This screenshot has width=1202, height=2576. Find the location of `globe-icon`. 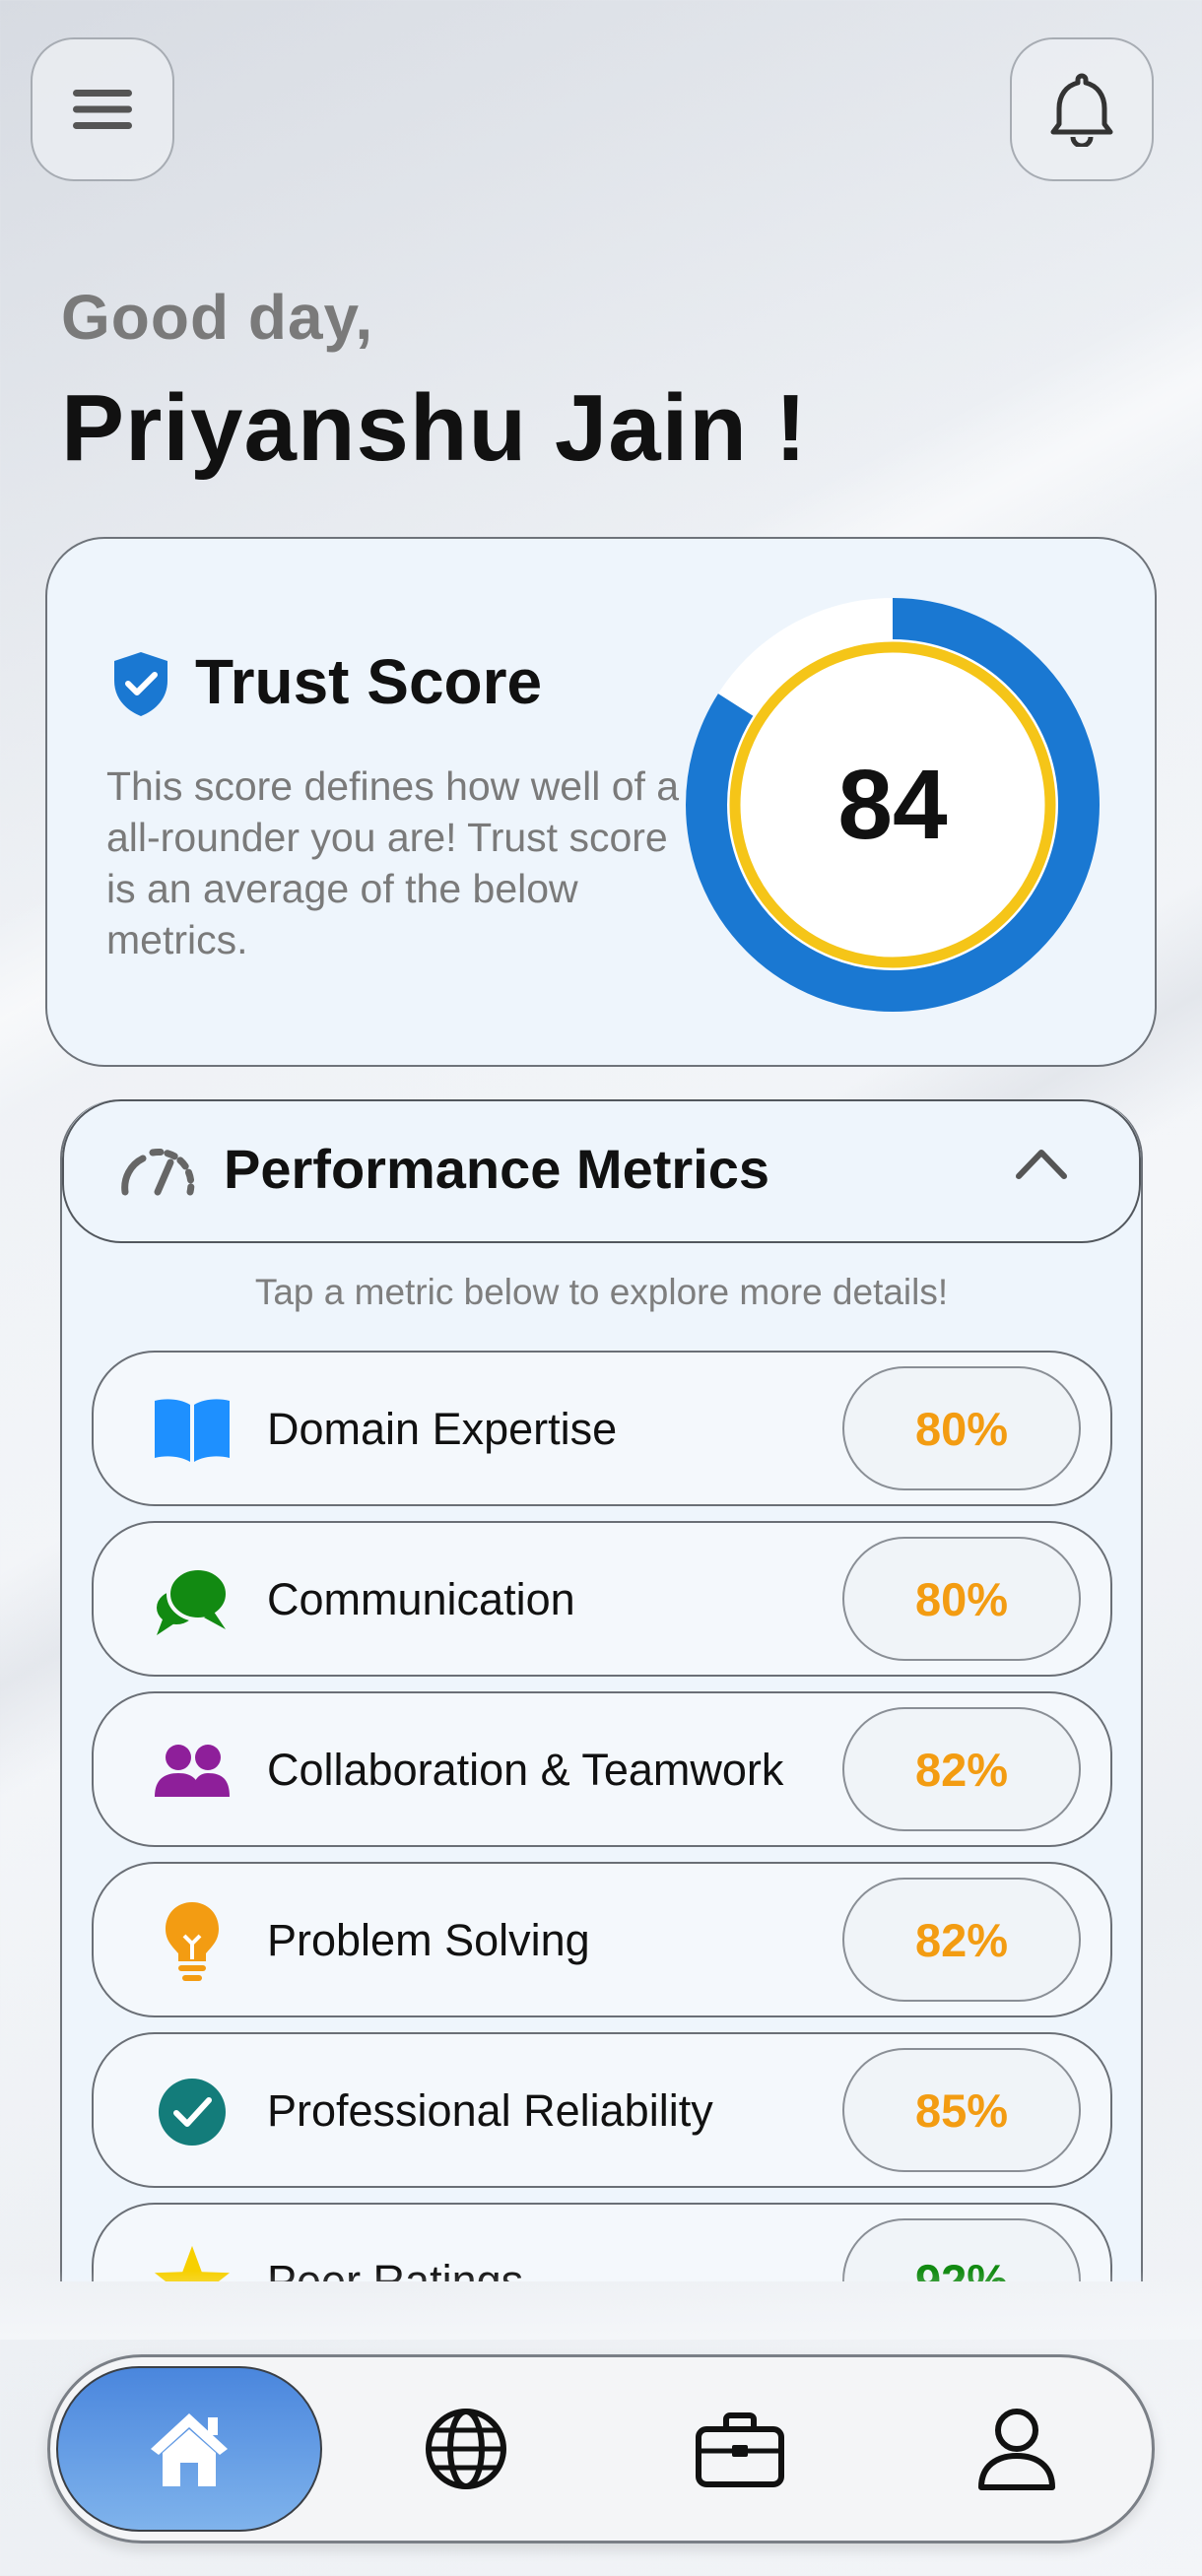

globe-icon is located at coordinates (466, 2449).